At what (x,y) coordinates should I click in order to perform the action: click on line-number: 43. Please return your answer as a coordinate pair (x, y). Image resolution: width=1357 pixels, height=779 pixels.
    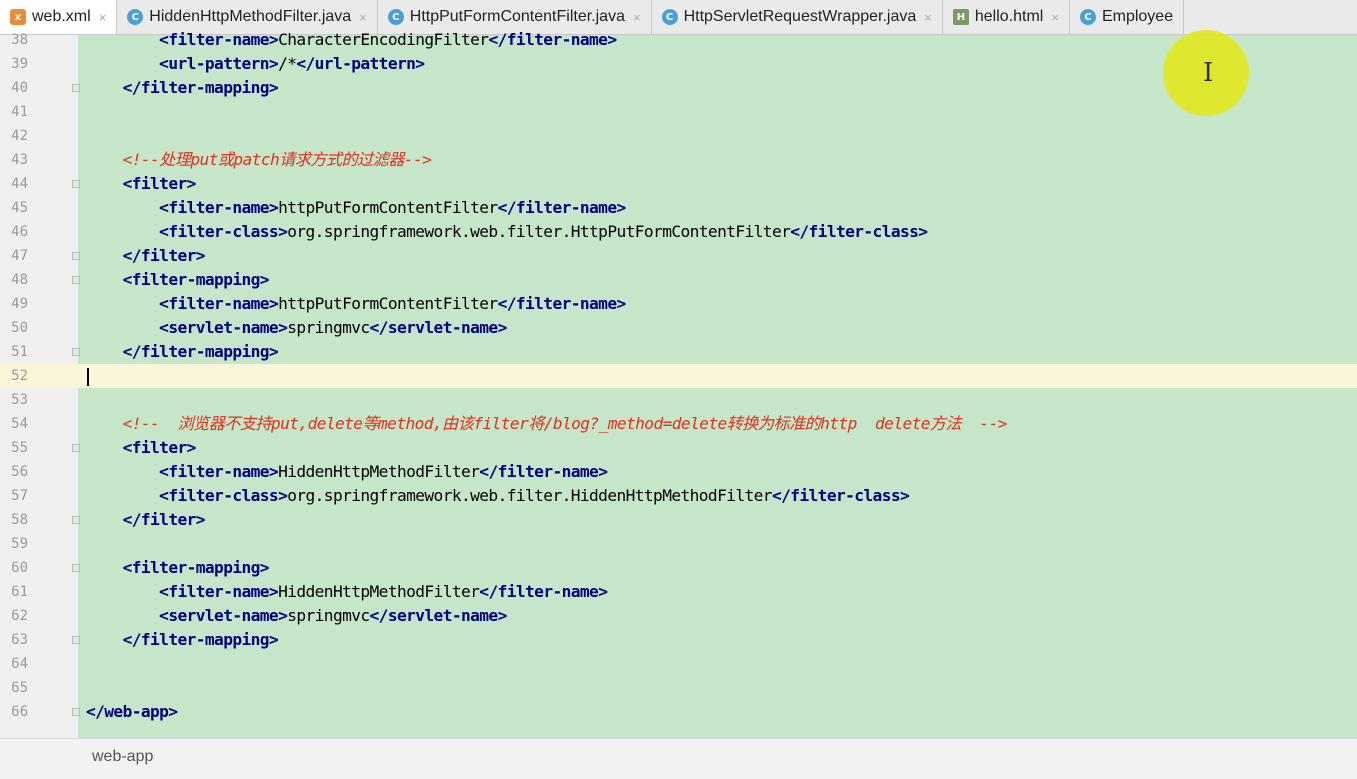
    Looking at the image, I should click on (19, 160).